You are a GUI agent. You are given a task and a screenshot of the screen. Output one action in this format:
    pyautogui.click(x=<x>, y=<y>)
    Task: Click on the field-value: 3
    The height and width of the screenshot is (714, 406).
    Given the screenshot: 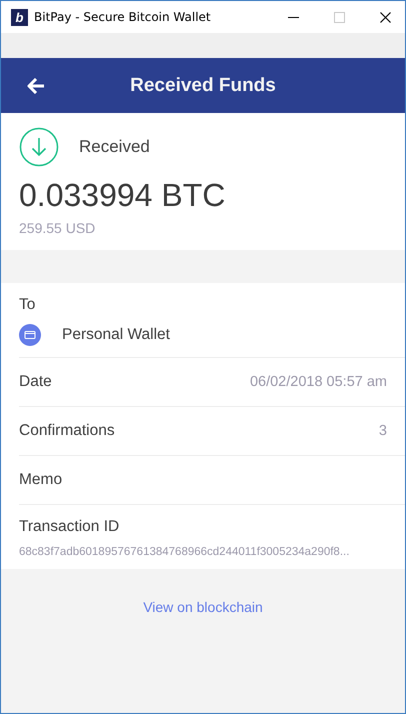 What is the action you would take?
    pyautogui.click(x=382, y=431)
    